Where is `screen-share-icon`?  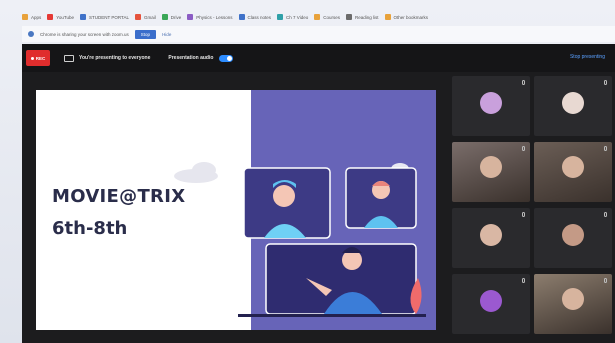
screen-share-icon is located at coordinates (69, 58).